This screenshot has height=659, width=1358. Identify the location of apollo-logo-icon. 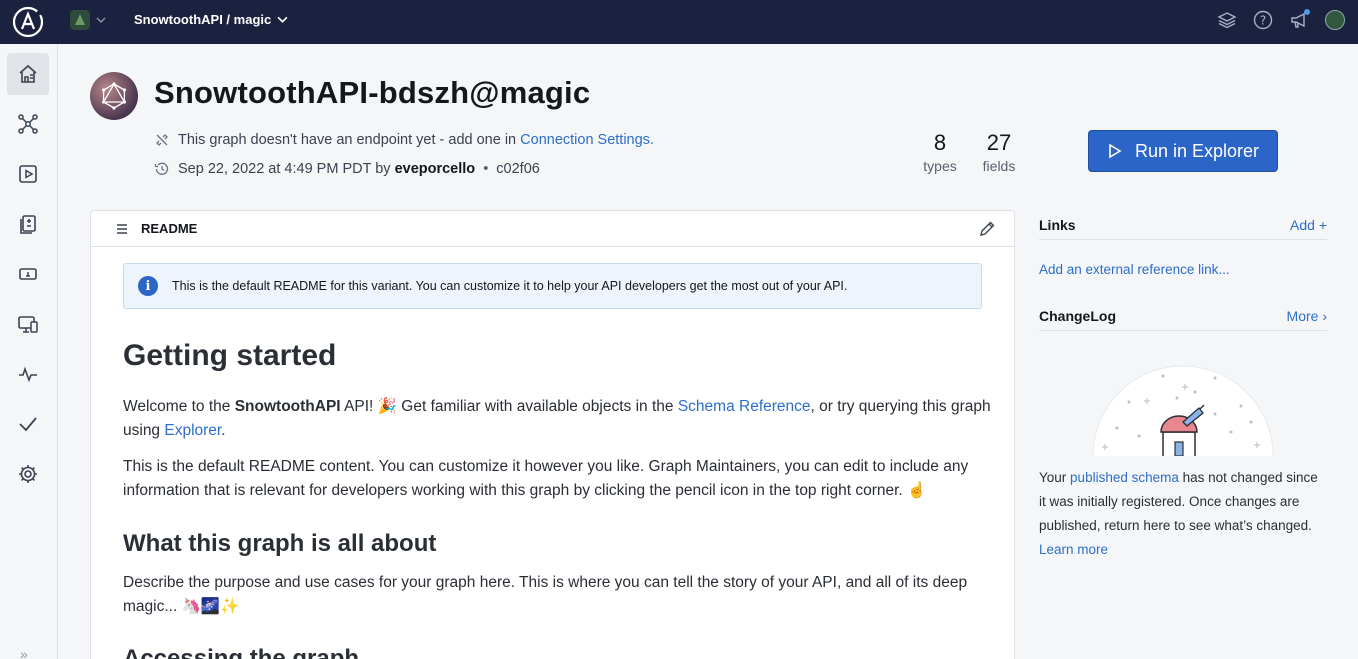
(28, 22).